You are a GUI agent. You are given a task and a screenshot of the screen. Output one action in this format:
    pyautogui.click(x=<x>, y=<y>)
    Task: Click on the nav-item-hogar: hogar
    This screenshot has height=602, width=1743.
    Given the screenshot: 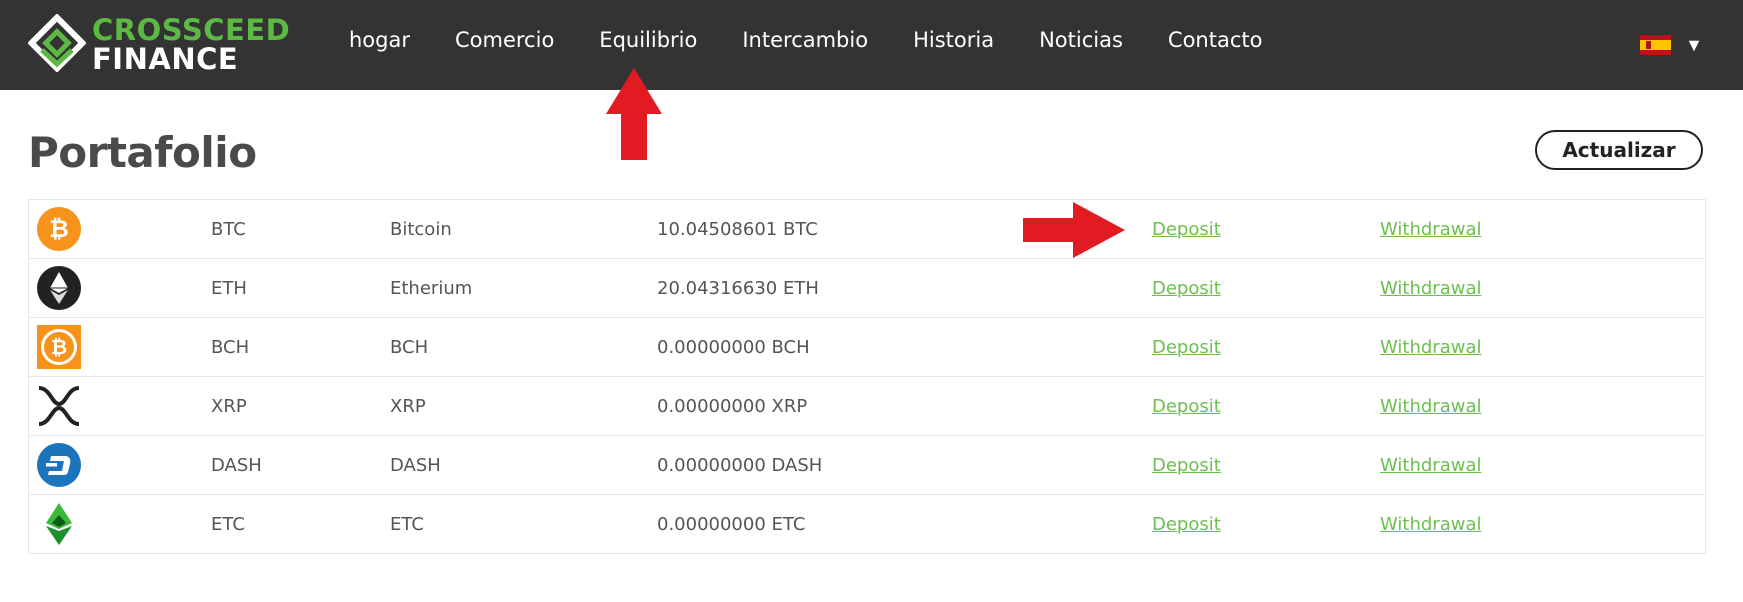 What is the action you would take?
    pyautogui.click(x=379, y=45)
    